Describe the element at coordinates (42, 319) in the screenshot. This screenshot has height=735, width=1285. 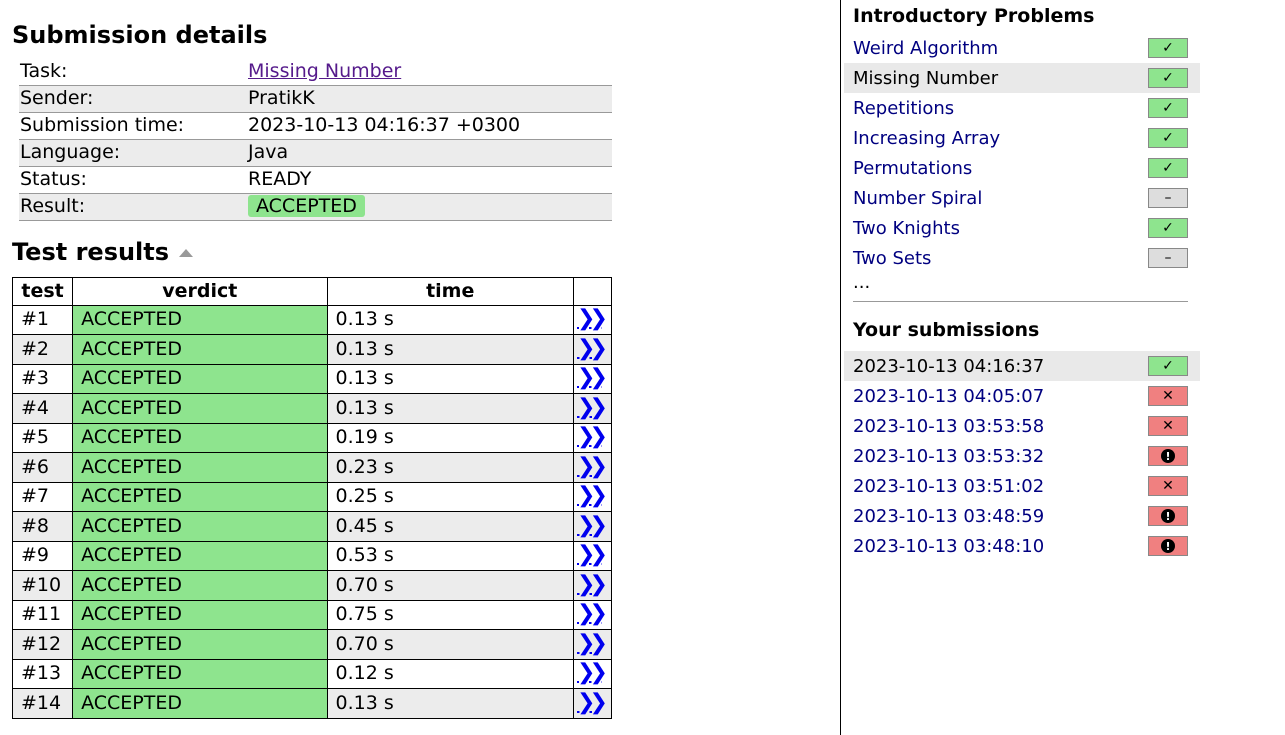
I see `test-number: #1` at that location.